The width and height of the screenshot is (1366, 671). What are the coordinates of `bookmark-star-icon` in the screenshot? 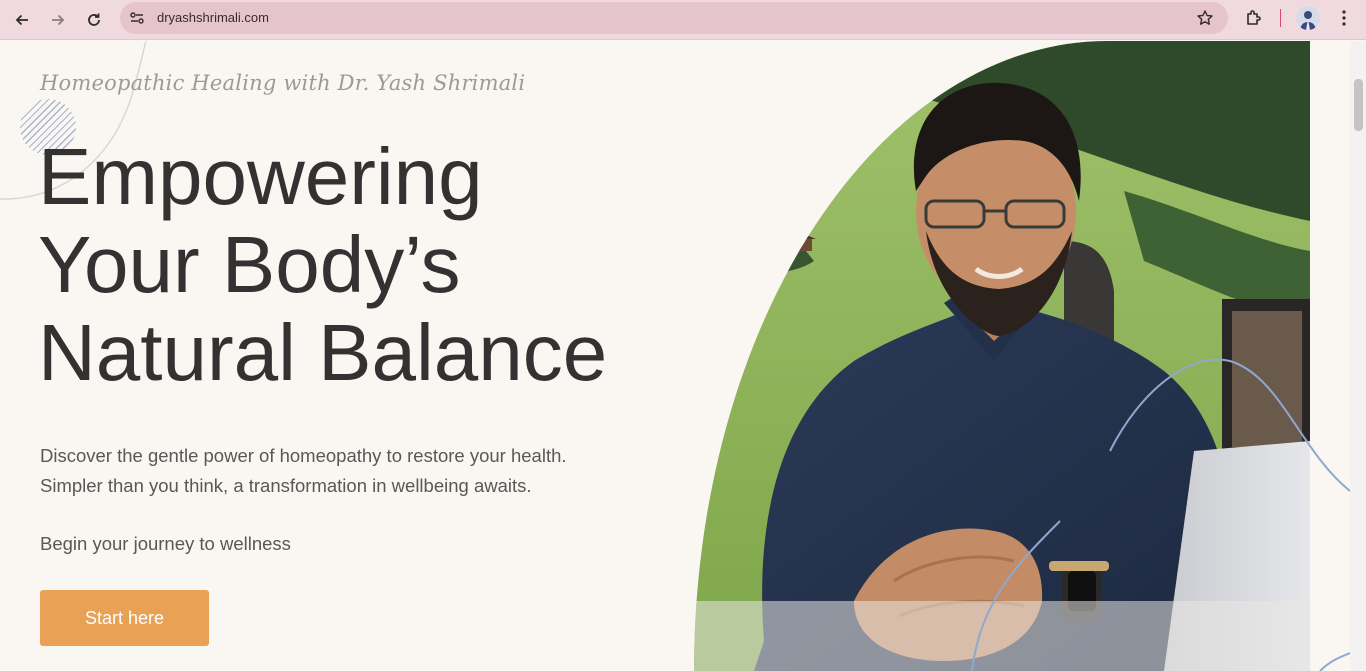 It's located at (1205, 18).